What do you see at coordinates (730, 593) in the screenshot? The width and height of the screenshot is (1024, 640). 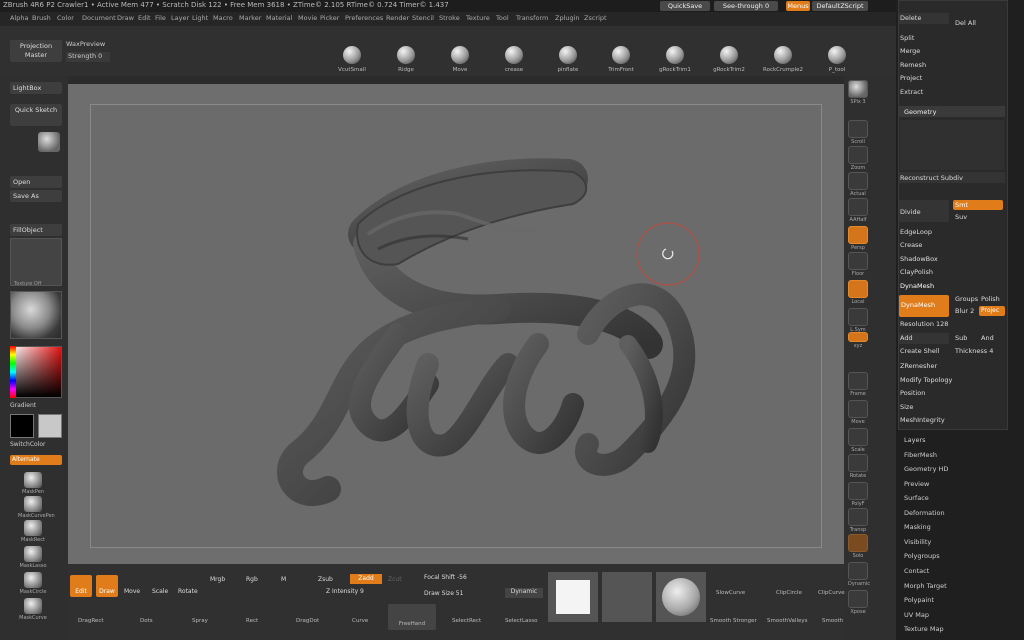 I see `slowcurve-brush: SlowCurve` at bounding box center [730, 593].